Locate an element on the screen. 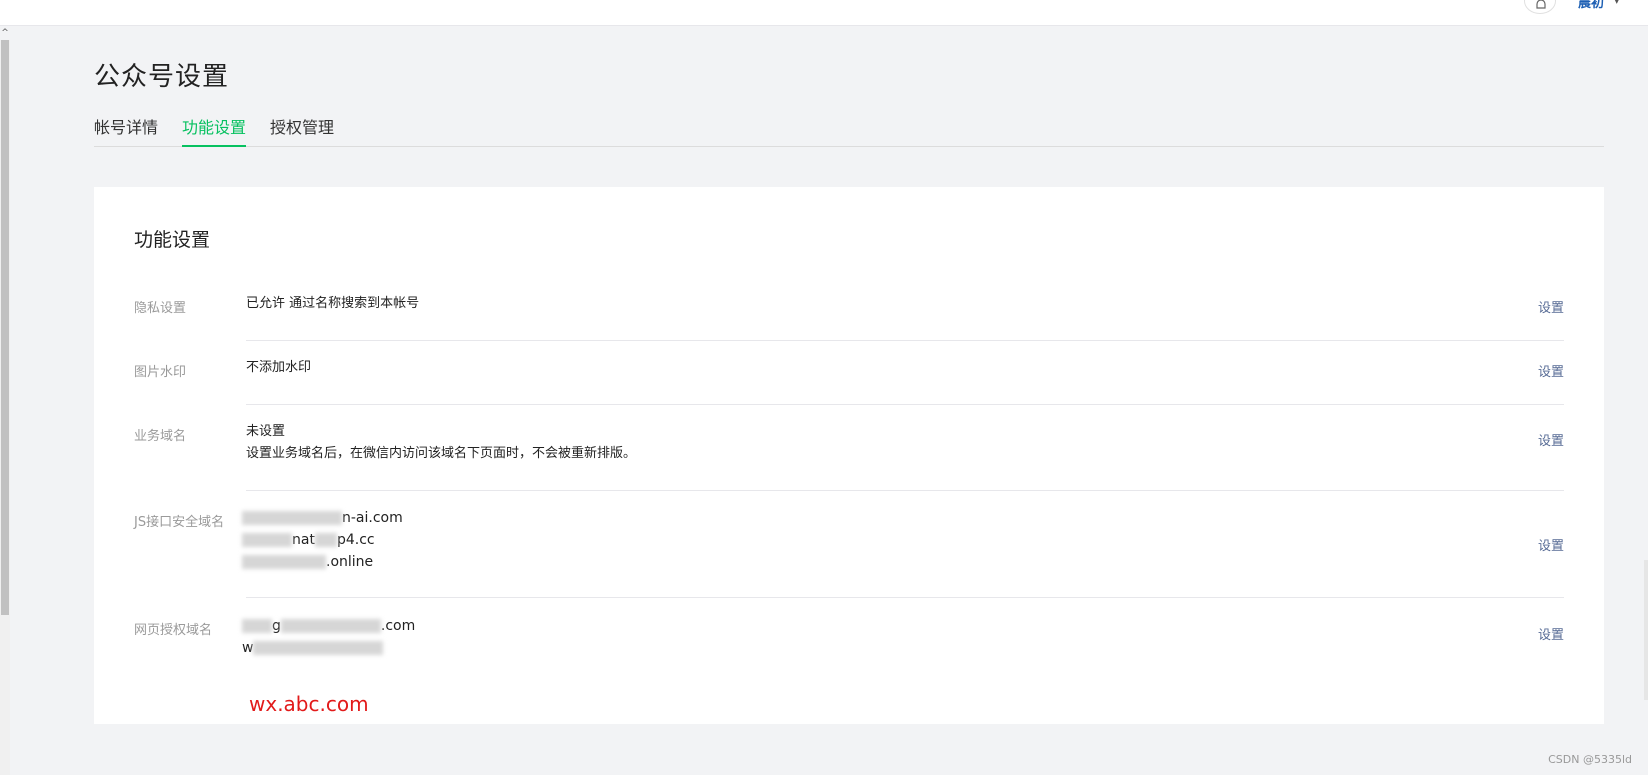 The width and height of the screenshot is (1648, 775). privacy-settings-button: 设置 is located at coordinates (1551, 306).